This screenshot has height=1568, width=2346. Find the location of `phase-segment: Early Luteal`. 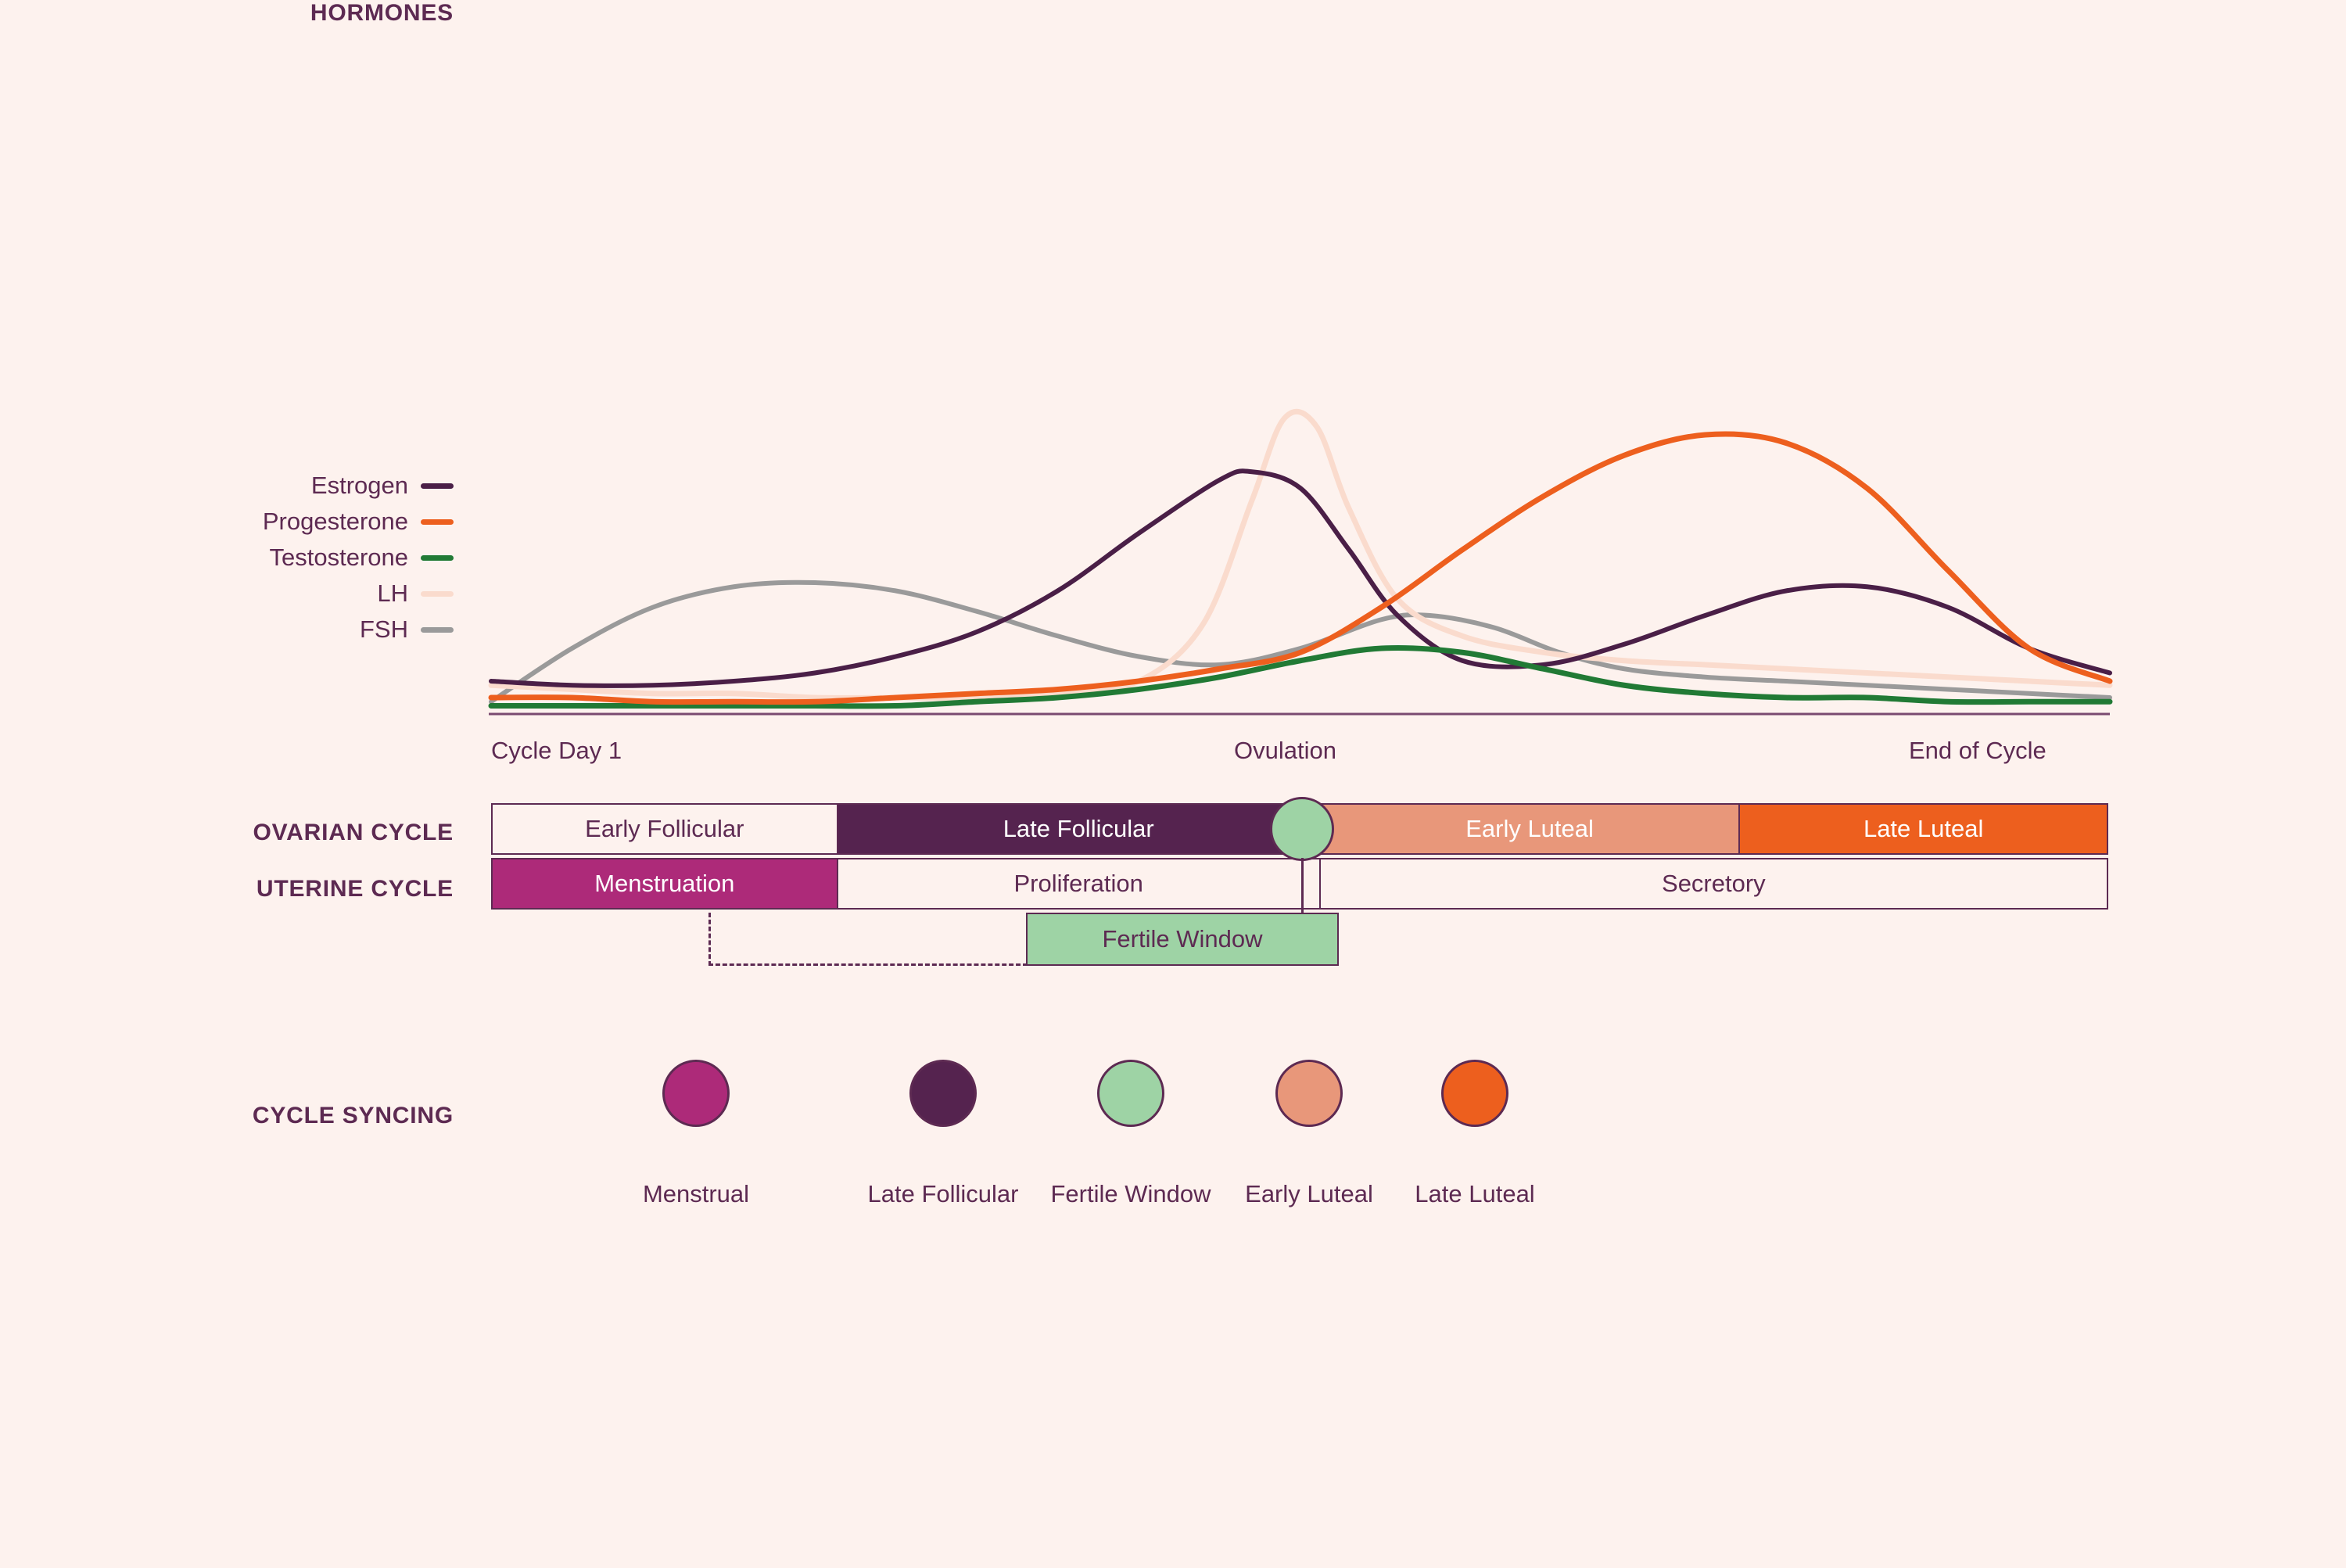

phase-segment: Early Luteal is located at coordinates (1528, 829).